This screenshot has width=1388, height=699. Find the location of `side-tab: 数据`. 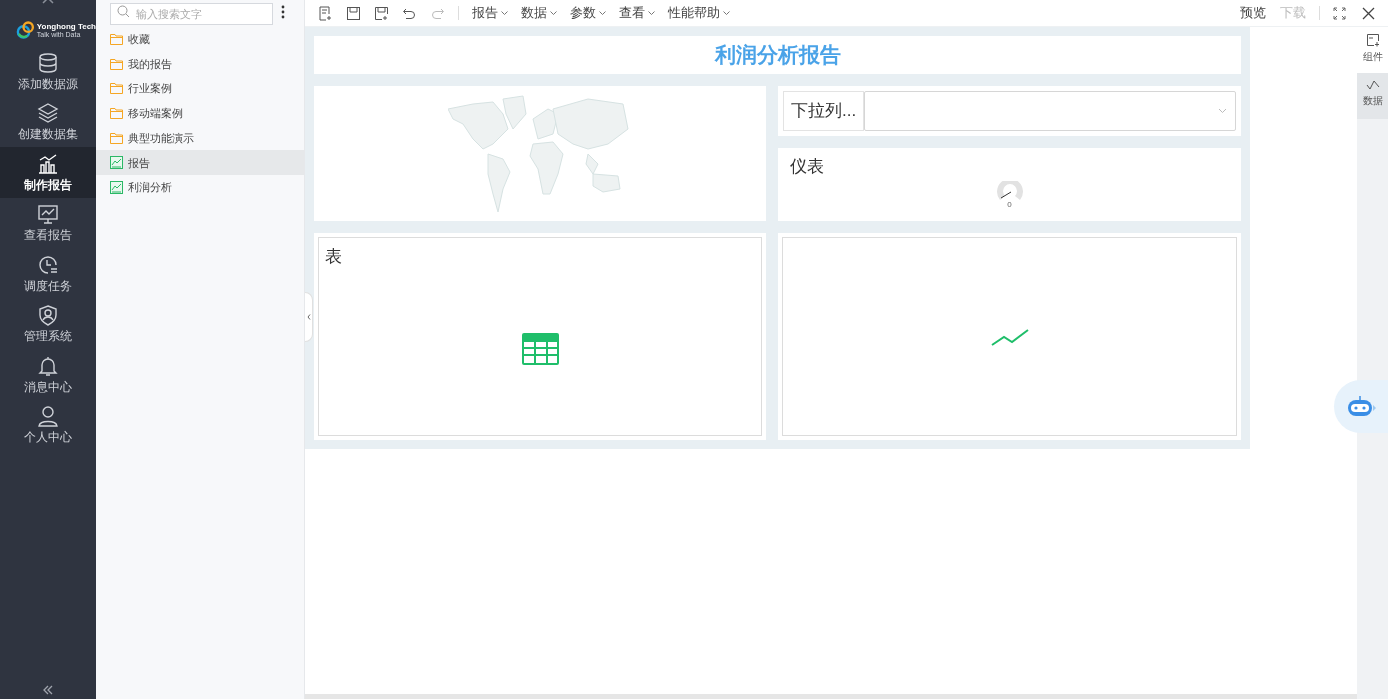

side-tab: 数据 is located at coordinates (1372, 96).